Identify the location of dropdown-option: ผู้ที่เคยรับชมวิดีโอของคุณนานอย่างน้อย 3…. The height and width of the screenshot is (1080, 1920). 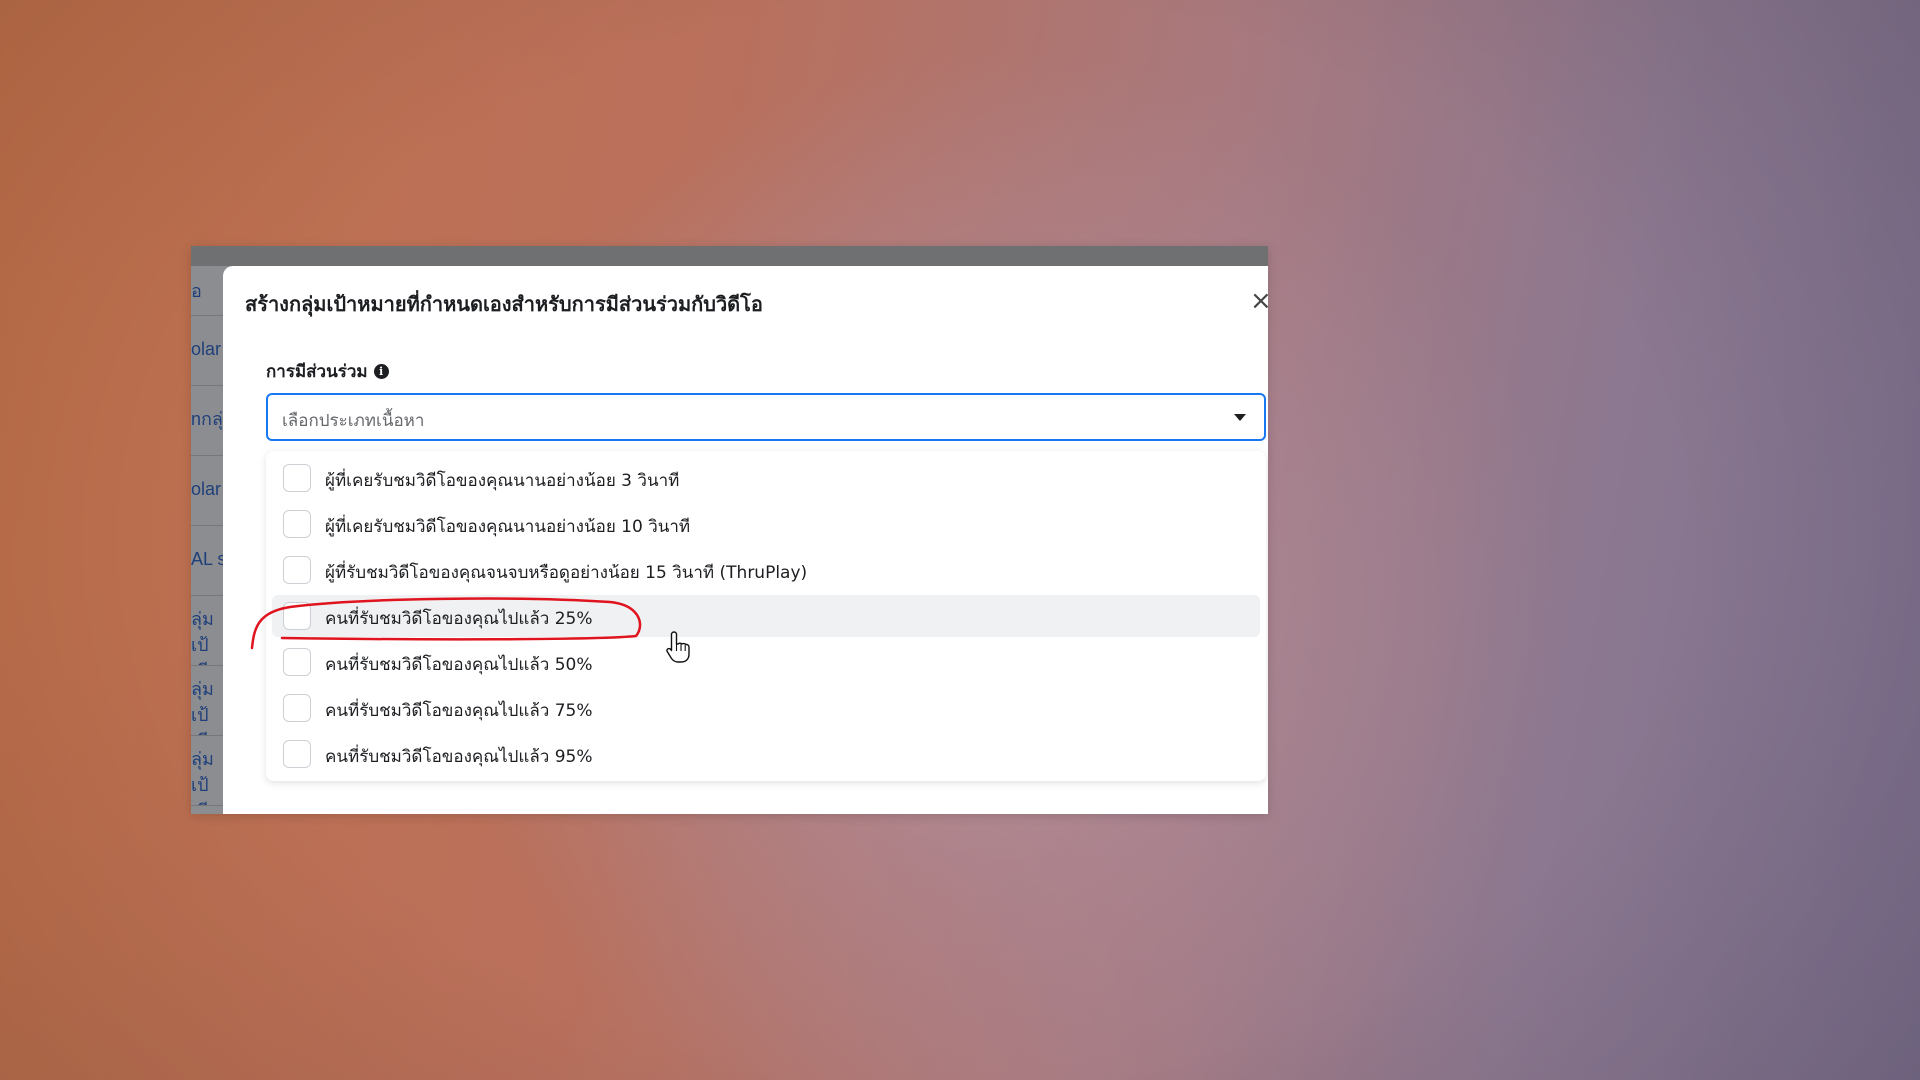
(766, 478).